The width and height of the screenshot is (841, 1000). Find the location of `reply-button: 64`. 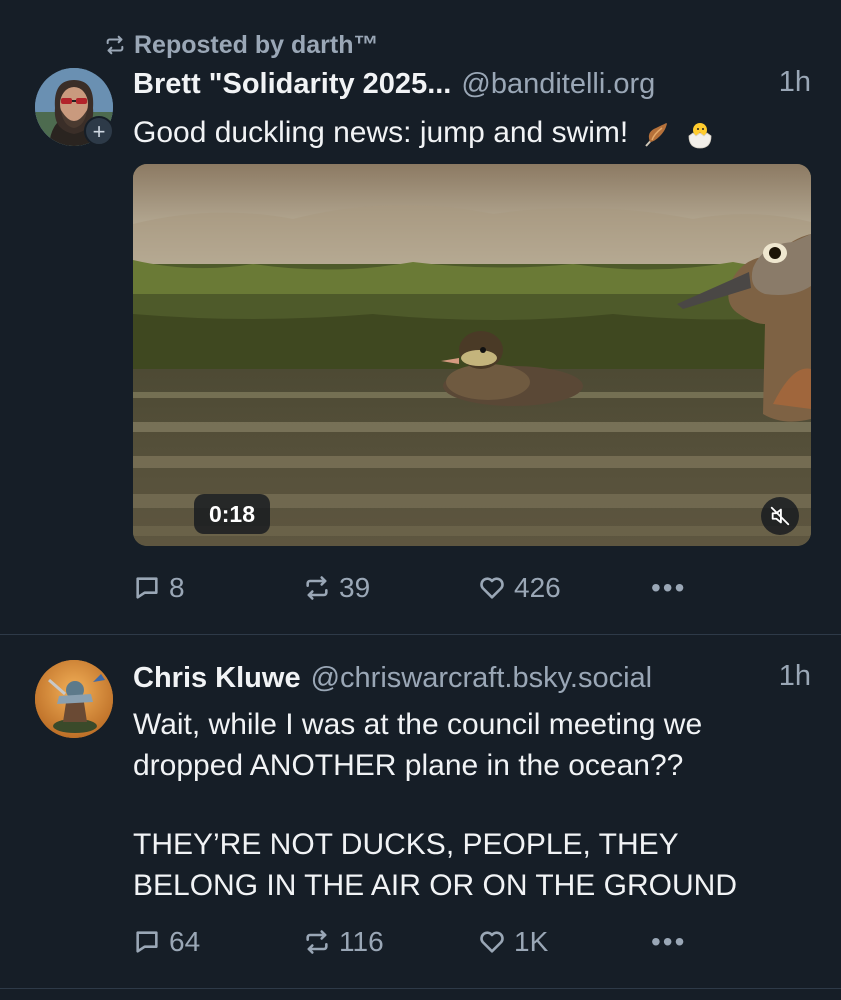

reply-button: 64 is located at coordinates (166, 942).